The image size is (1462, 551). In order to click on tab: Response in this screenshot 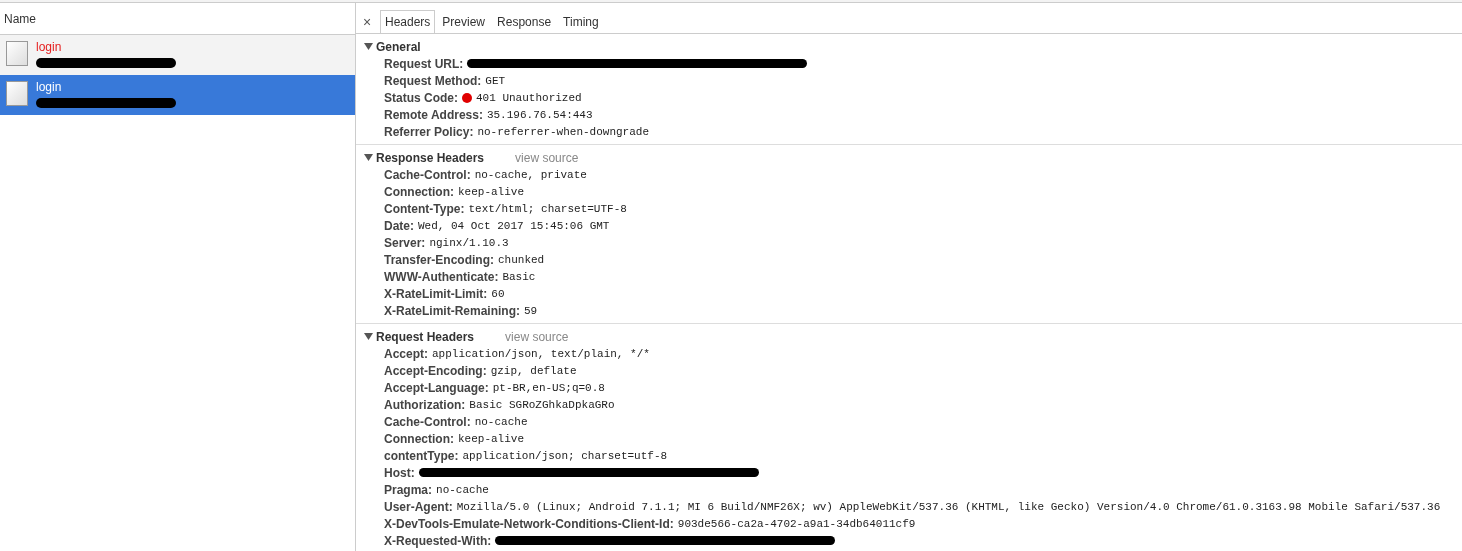, I will do `click(524, 21)`.